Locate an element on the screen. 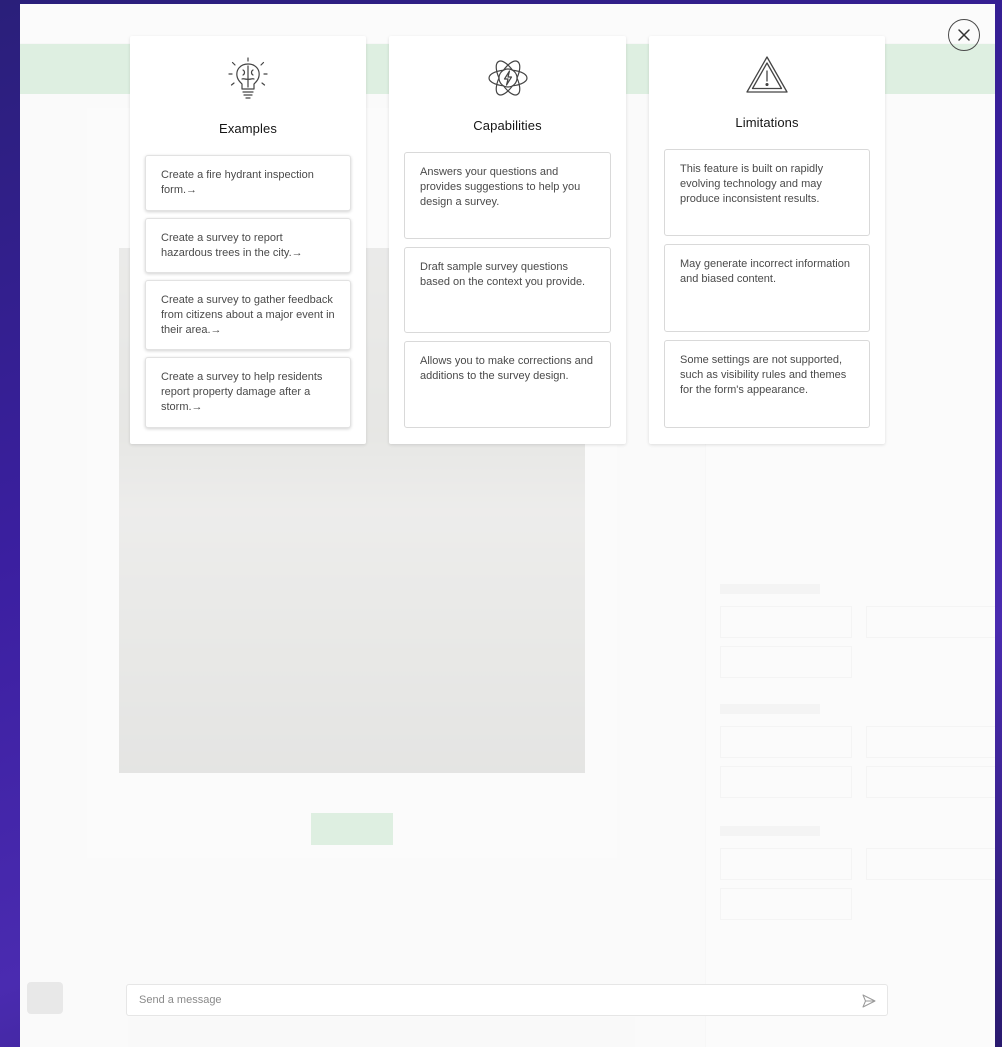 Image resolution: width=1002 pixels, height=1047 pixels. panel-title: Examples is located at coordinates (248, 128).